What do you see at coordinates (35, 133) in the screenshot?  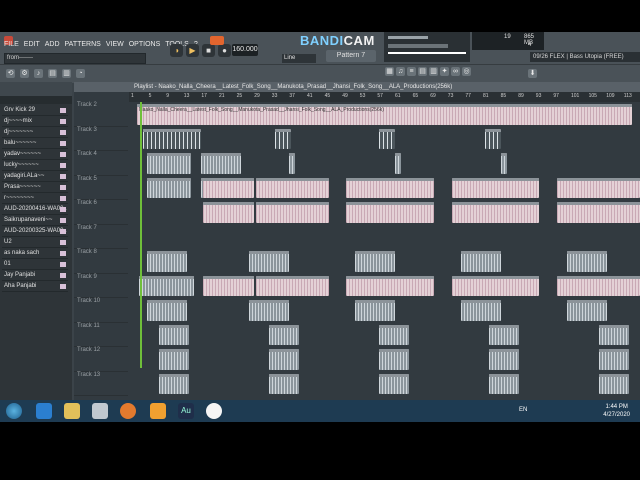 I see `channel-row: dj~~~~~~~` at bounding box center [35, 133].